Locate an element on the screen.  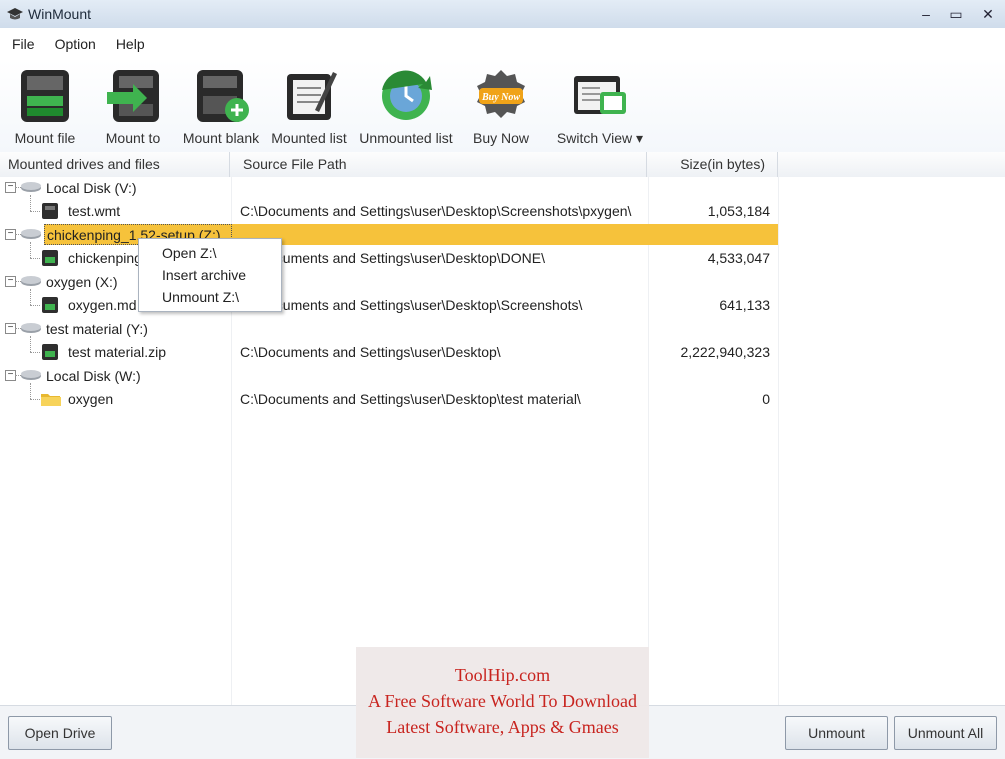
mounted-list-button: Mounted list is located at coordinates (309, 108).